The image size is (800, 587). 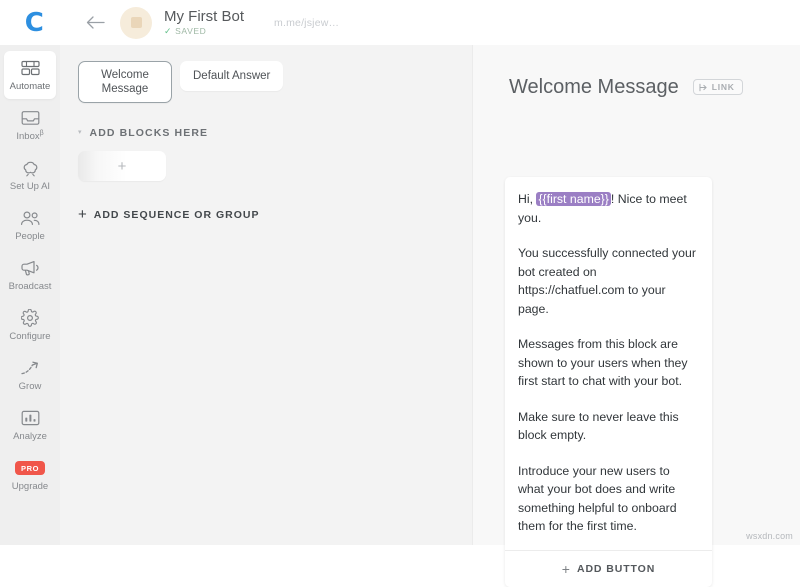 What do you see at coordinates (723, 87) in the screenshot?
I see `link-chip-label: LINK` at bounding box center [723, 87].